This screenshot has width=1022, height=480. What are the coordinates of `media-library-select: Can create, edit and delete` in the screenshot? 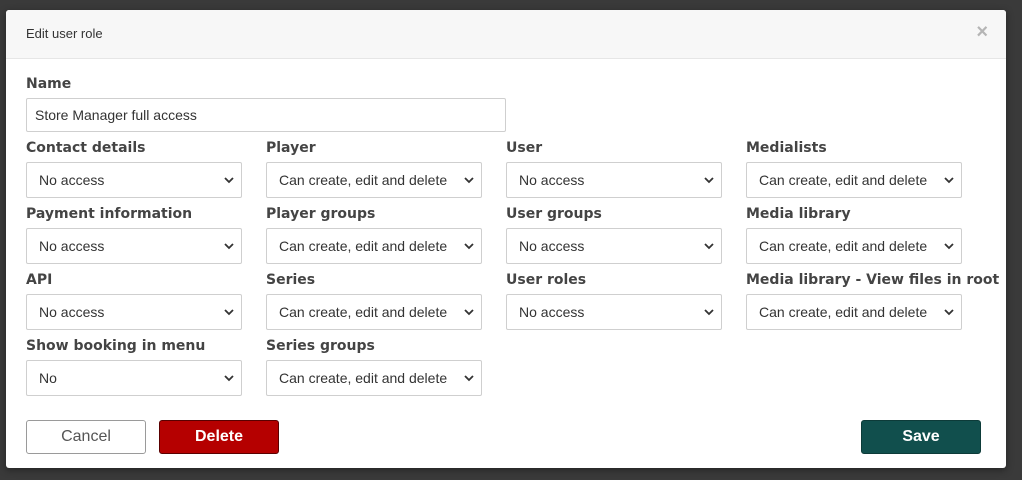 It's located at (854, 246).